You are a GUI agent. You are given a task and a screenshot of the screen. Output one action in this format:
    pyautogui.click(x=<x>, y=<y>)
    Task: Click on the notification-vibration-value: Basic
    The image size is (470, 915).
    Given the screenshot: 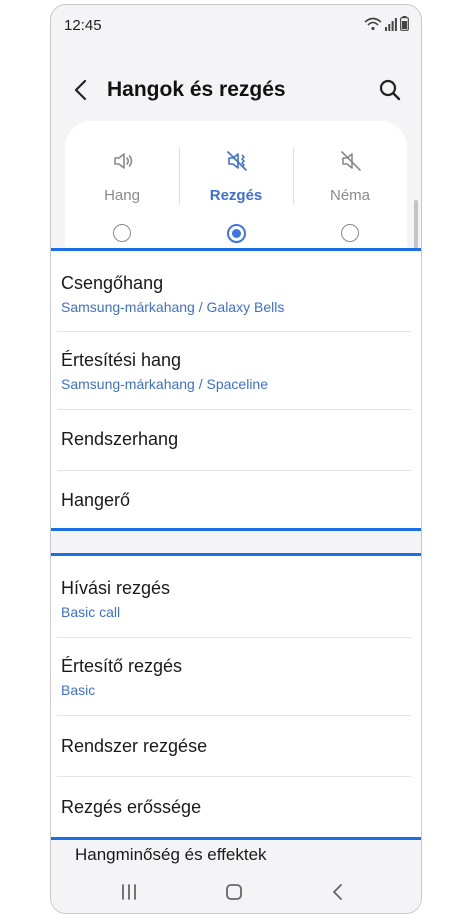 What is the action you would take?
    pyautogui.click(x=78, y=690)
    